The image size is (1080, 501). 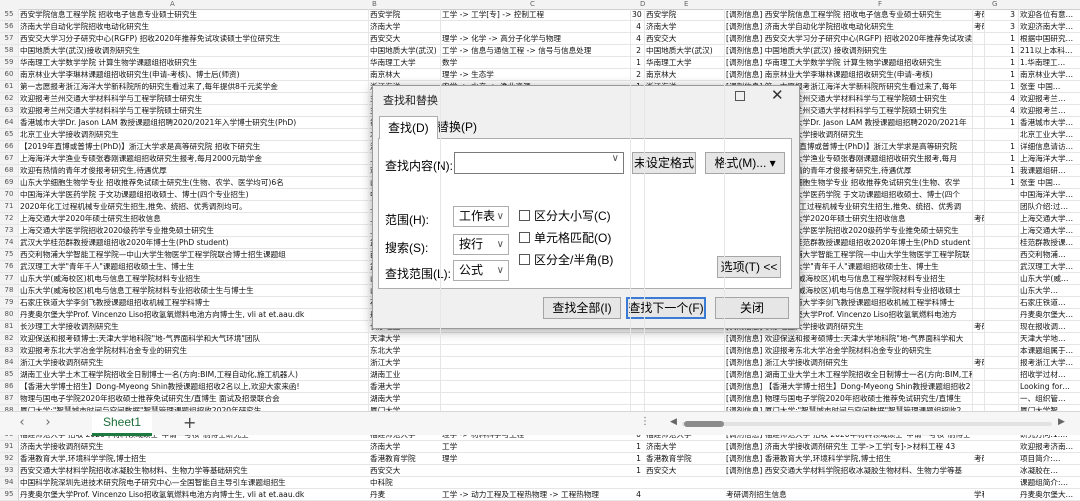 What do you see at coordinates (535, 74) in the screenshot?
I see `table-cell-c: 理学 -> 生态学` at bounding box center [535, 74].